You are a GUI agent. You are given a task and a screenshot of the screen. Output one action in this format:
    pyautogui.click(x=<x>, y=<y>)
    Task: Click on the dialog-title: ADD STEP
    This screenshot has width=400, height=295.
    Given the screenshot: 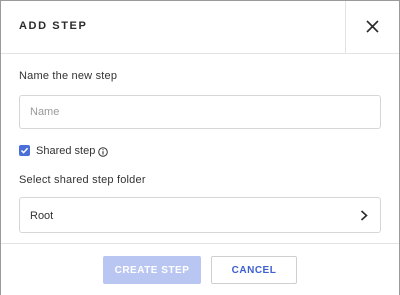 What is the action you would take?
    pyautogui.click(x=53, y=26)
    